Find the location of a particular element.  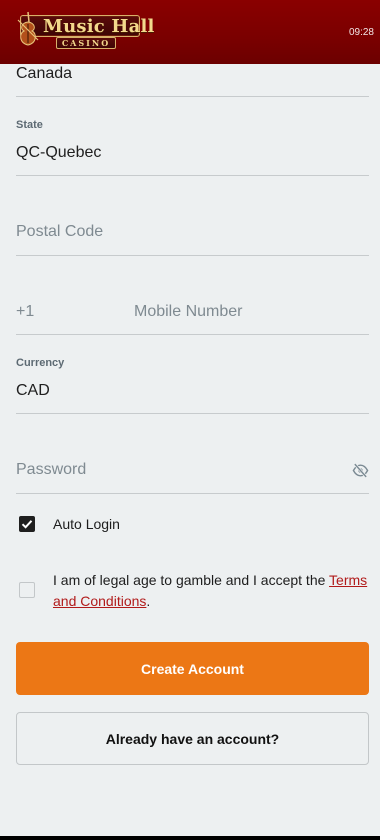

eye-hidden-icon is located at coordinates (360, 470).